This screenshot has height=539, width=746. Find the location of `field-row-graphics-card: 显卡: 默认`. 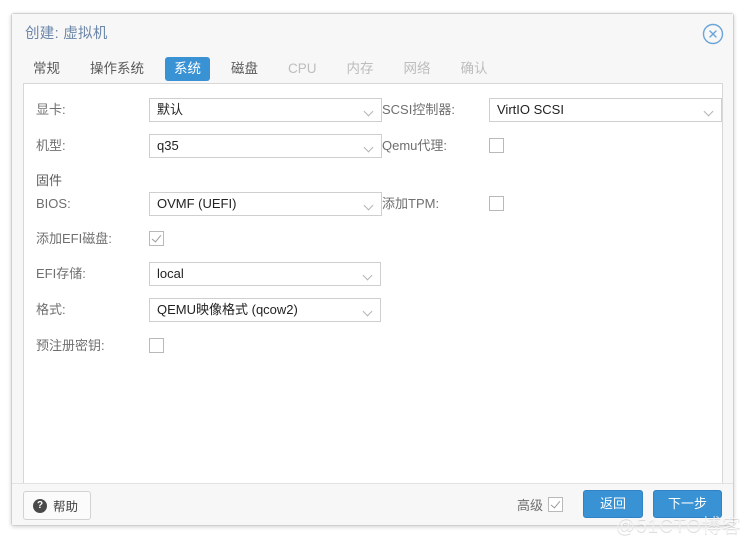

field-row-graphics-card: 显卡: 默认 is located at coordinates (209, 110).